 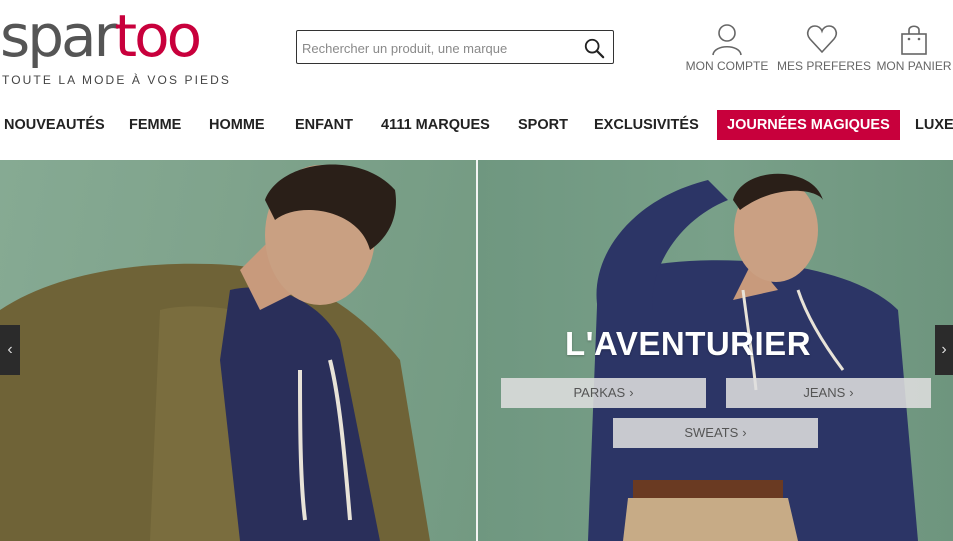 What do you see at coordinates (934, 125) in the screenshot?
I see `nav-item-luxe: LUXE` at bounding box center [934, 125].